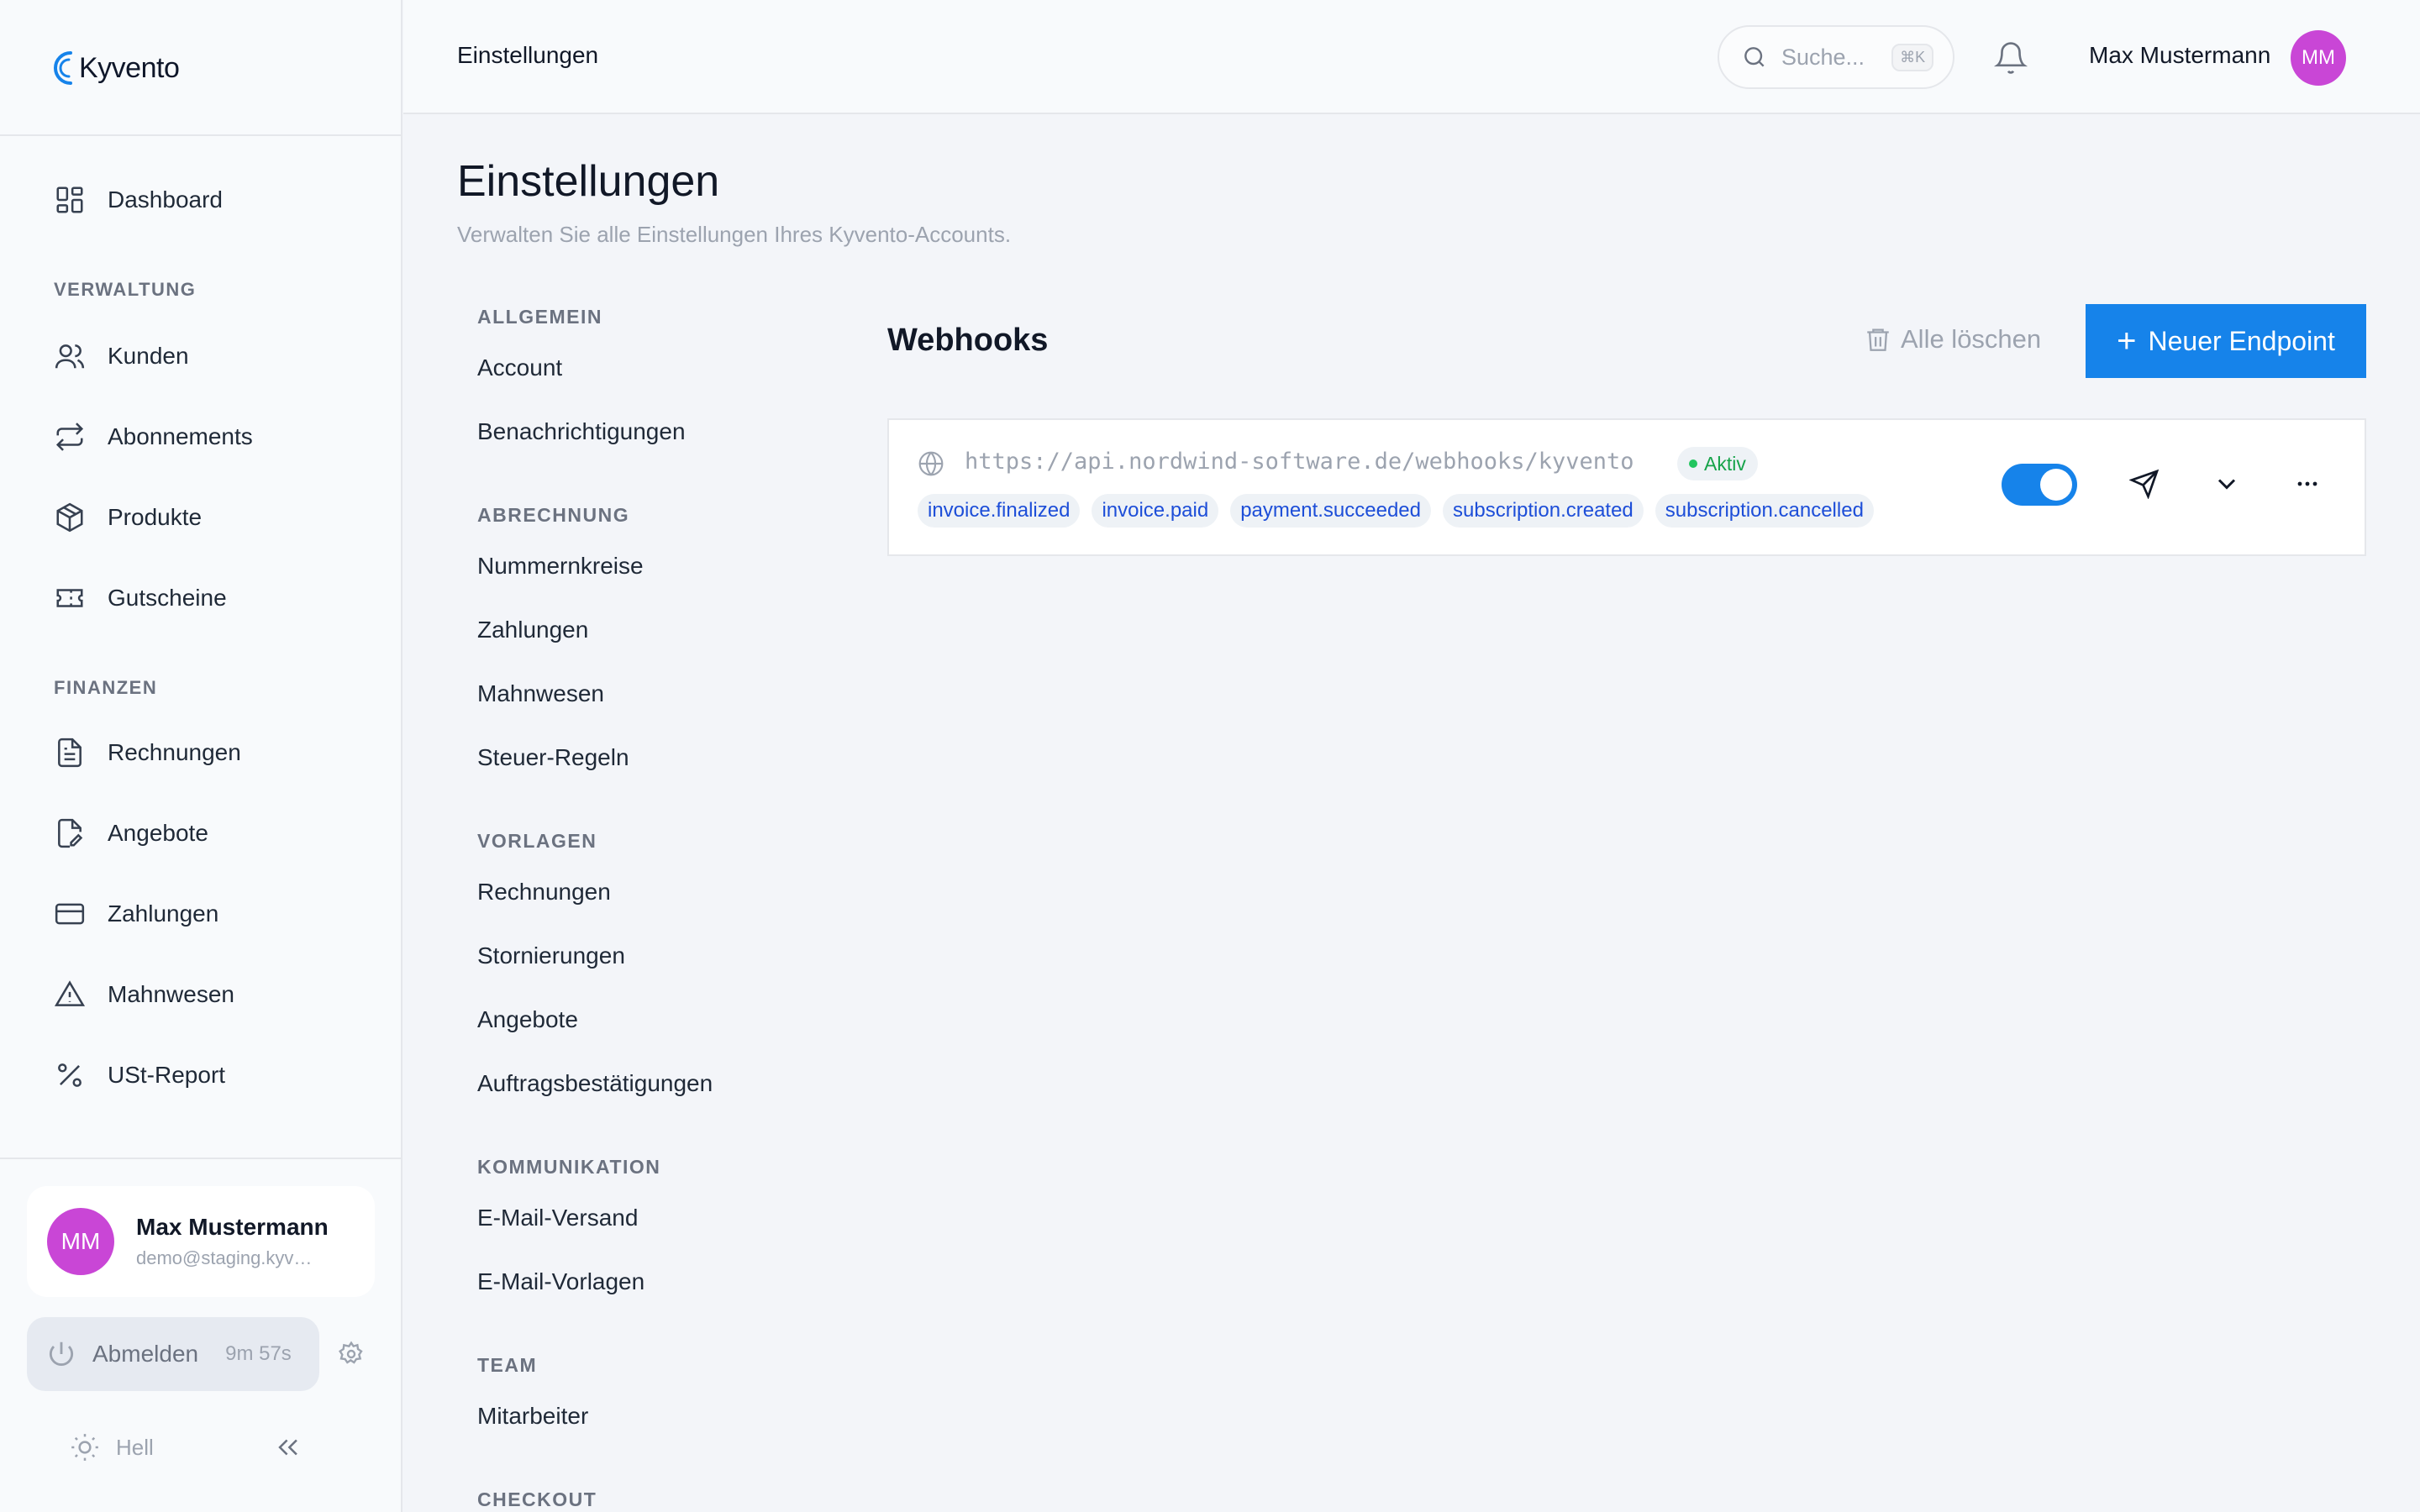 Image resolution: width=2420 pixels, height=1512 pixels. Describe the element at coordinates (233, 1227) in the screenshot. I see `user-name: Max Mustermann` at that location.